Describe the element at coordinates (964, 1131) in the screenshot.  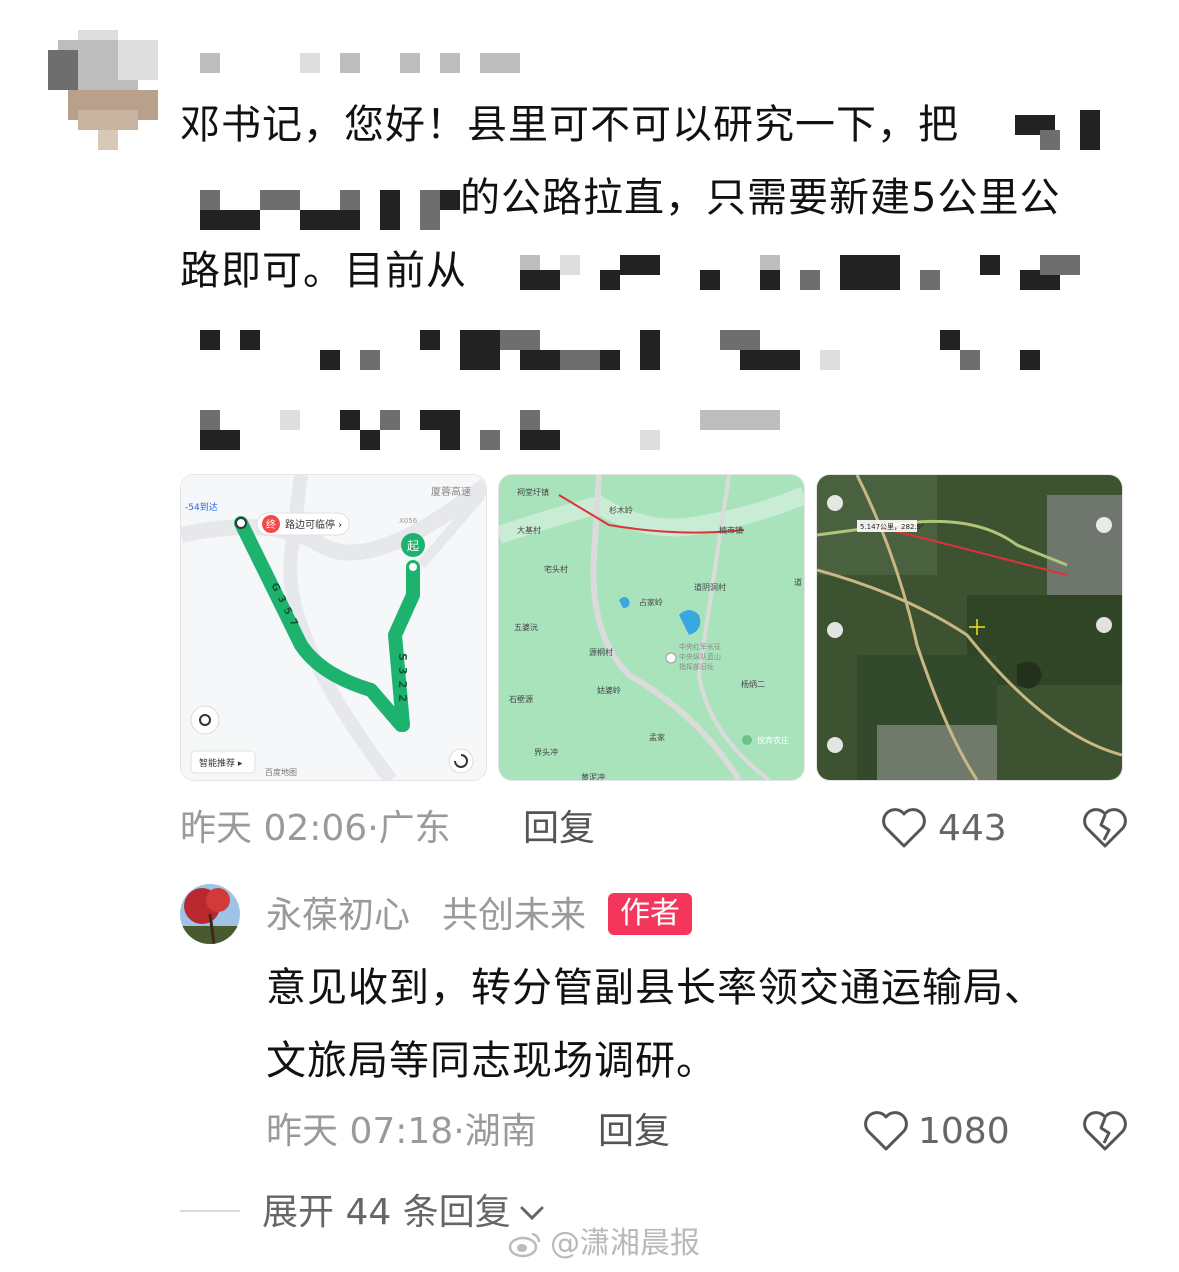
I see `like-count: 1080` at that location.